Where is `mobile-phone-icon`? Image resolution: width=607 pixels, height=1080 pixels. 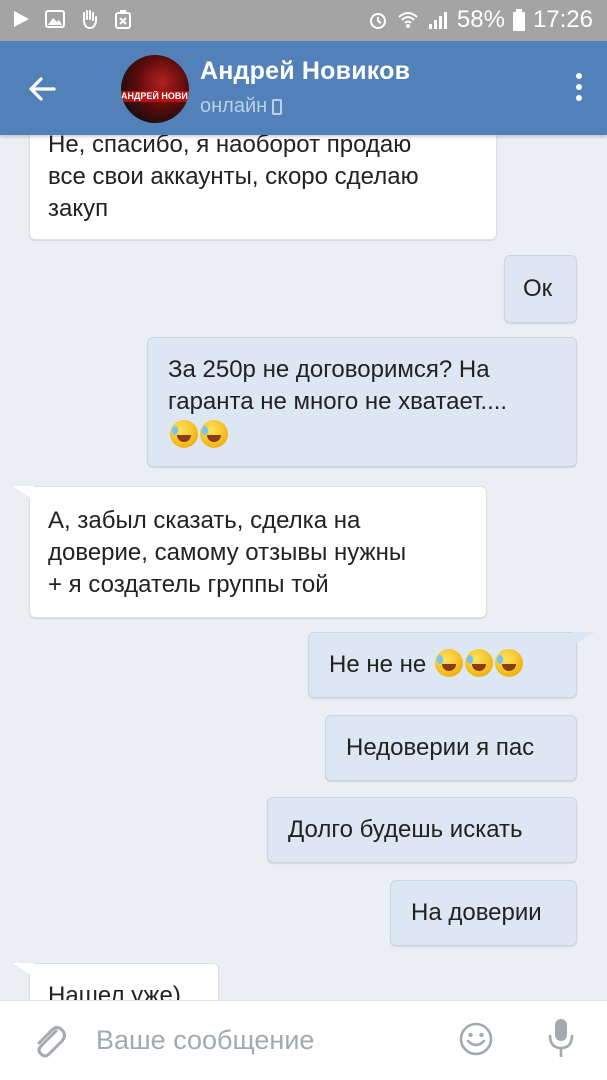
mobile-phone-icon is located at coordinates (277, 106).